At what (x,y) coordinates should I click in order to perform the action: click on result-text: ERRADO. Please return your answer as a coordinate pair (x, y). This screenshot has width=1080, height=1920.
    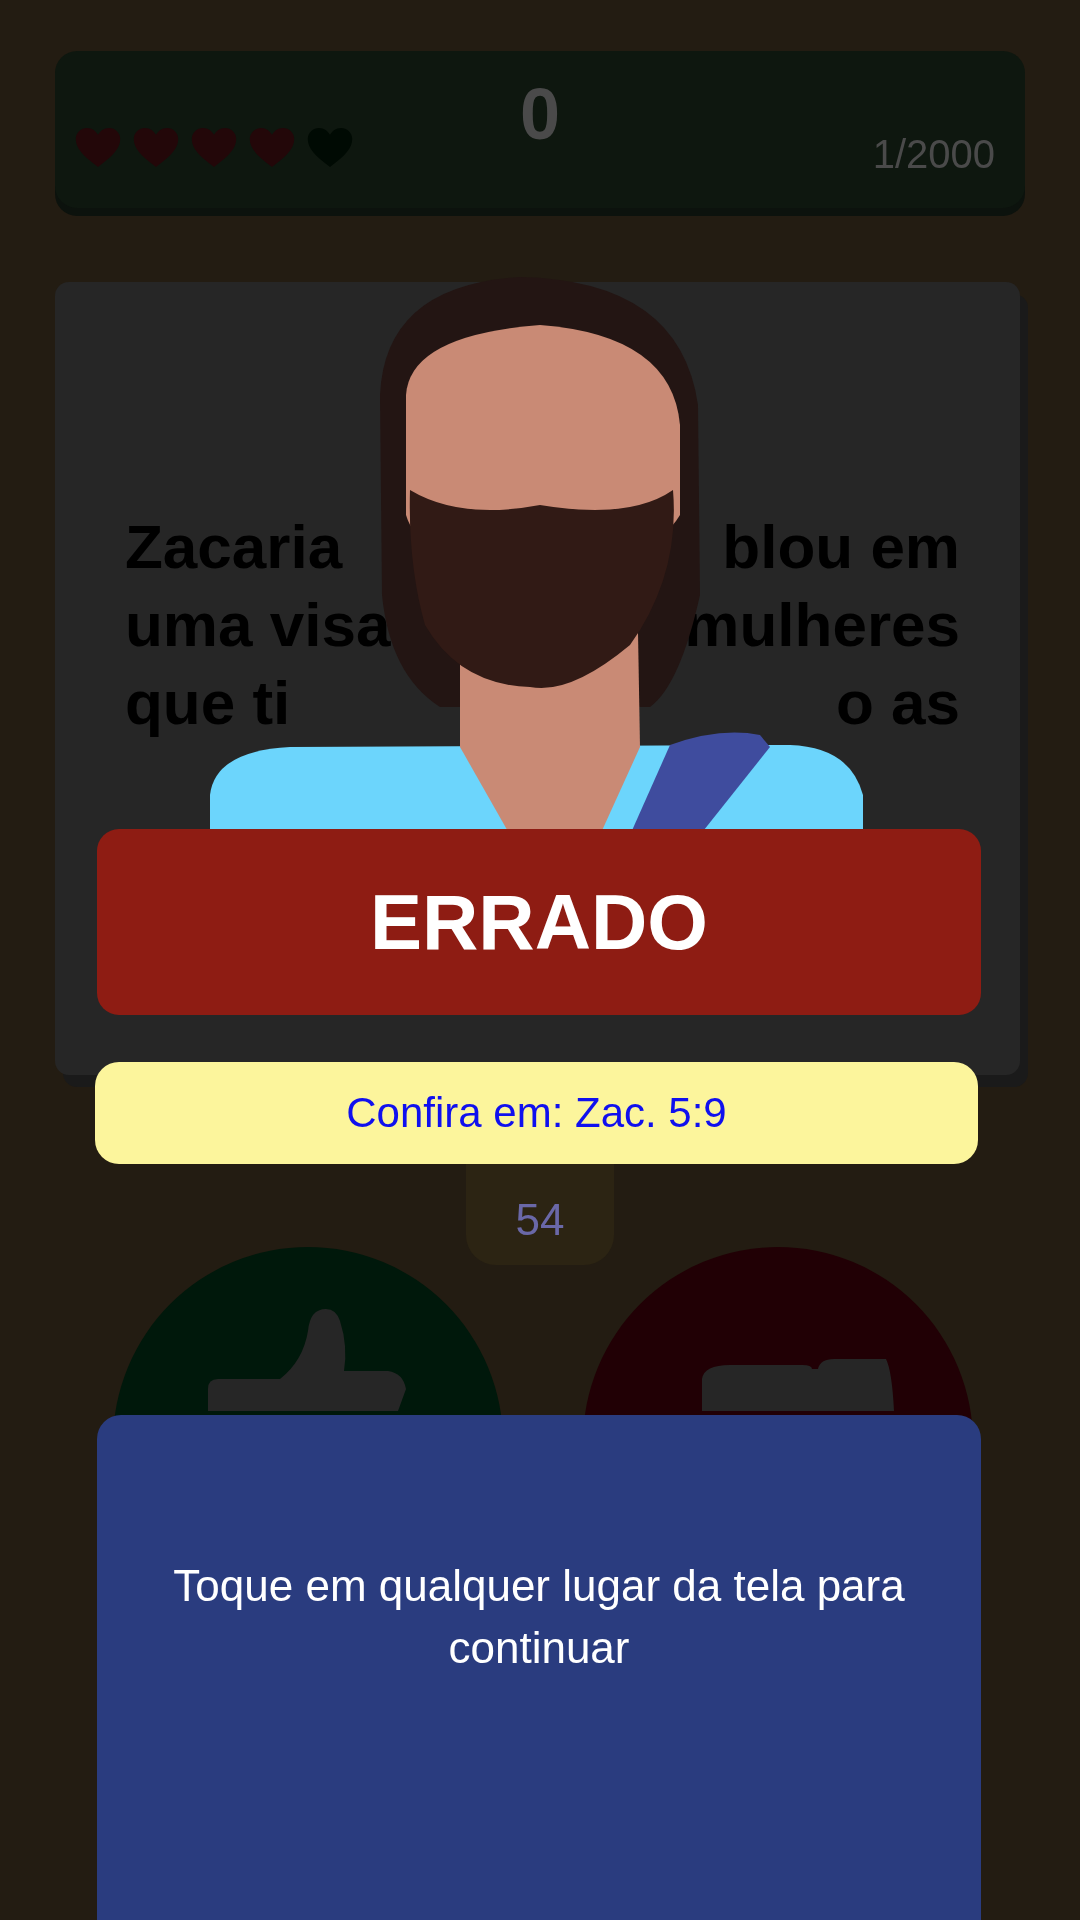
    Looking at the image, I should click on (539, 922).